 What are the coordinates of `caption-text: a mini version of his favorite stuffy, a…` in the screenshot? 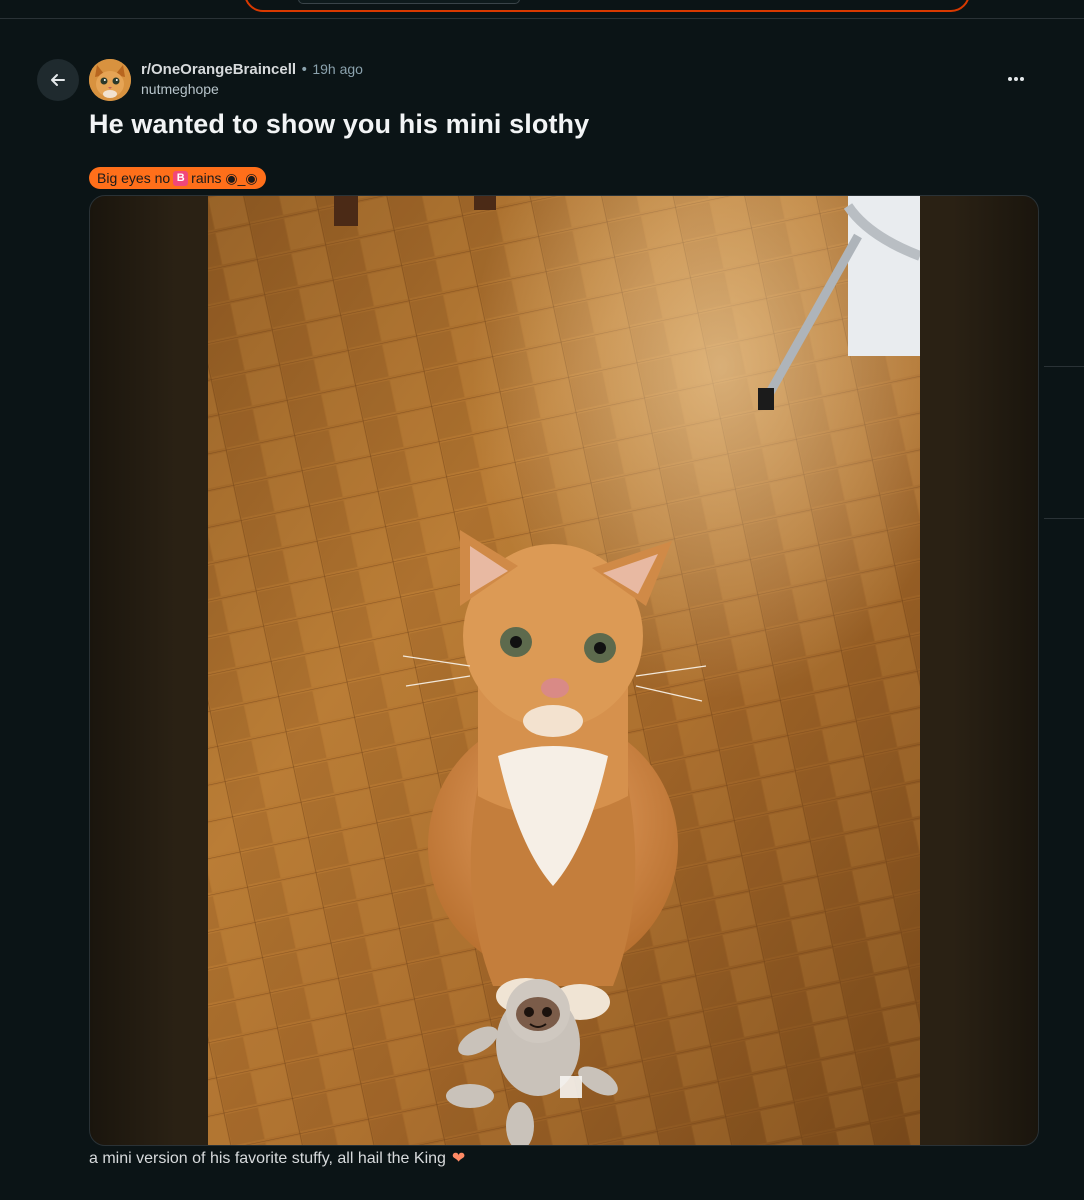 It's located at (267, 1158).